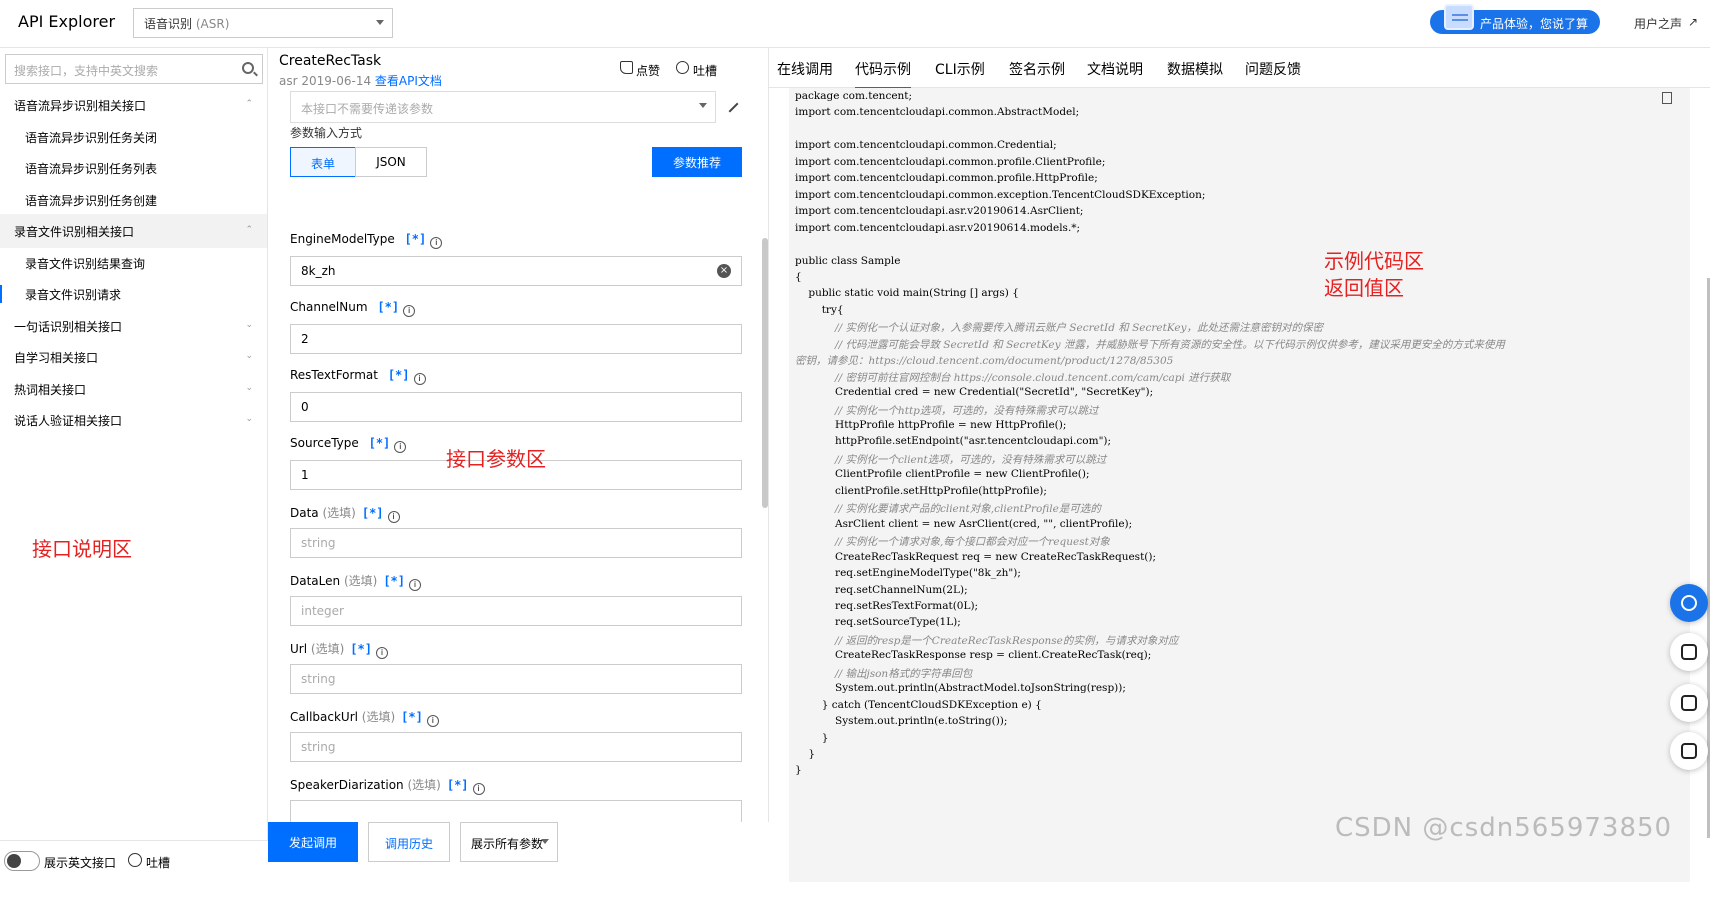  What do you see at coordinates (249, 324) in the screenshot?
I see `chevron-icon: ⌄` at bounding box center [249, 324].